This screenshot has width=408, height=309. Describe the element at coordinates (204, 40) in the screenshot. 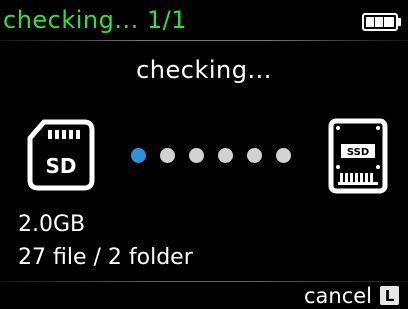

I see `header-divider` at that location.